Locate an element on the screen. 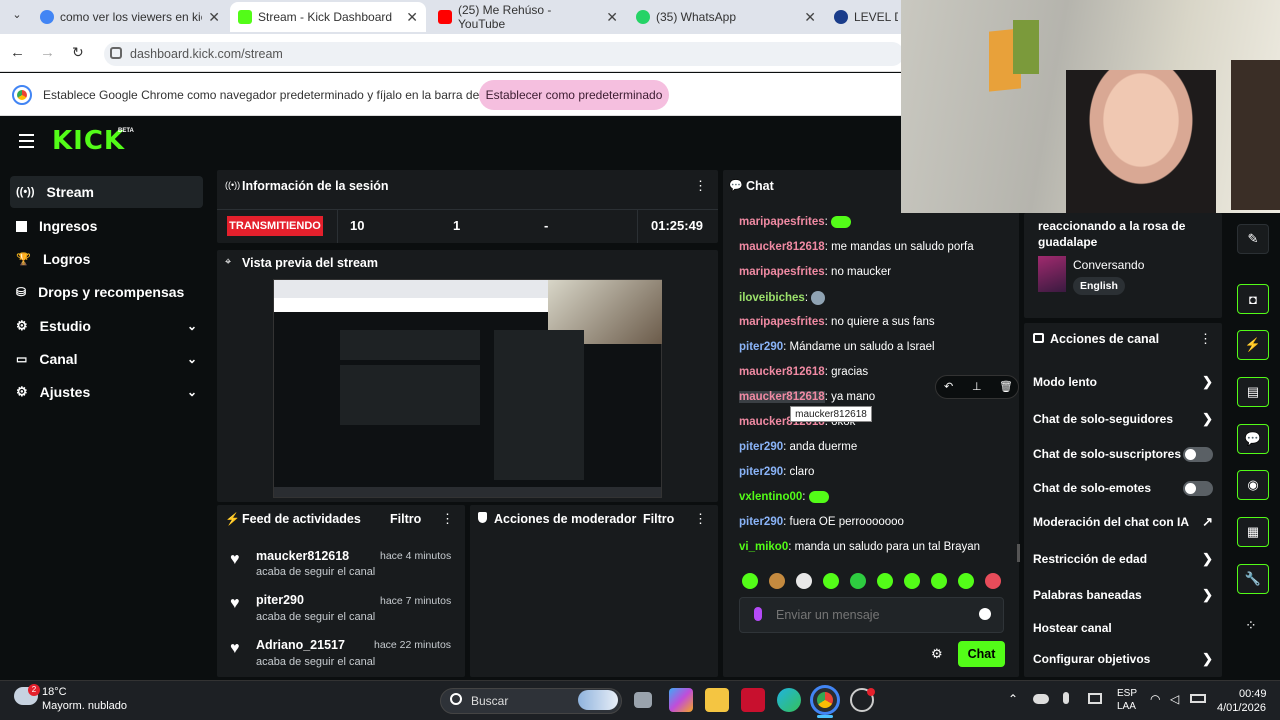 The image size is (1280, 720). hamburger-menu-icon is located at coordinates (26, 141).